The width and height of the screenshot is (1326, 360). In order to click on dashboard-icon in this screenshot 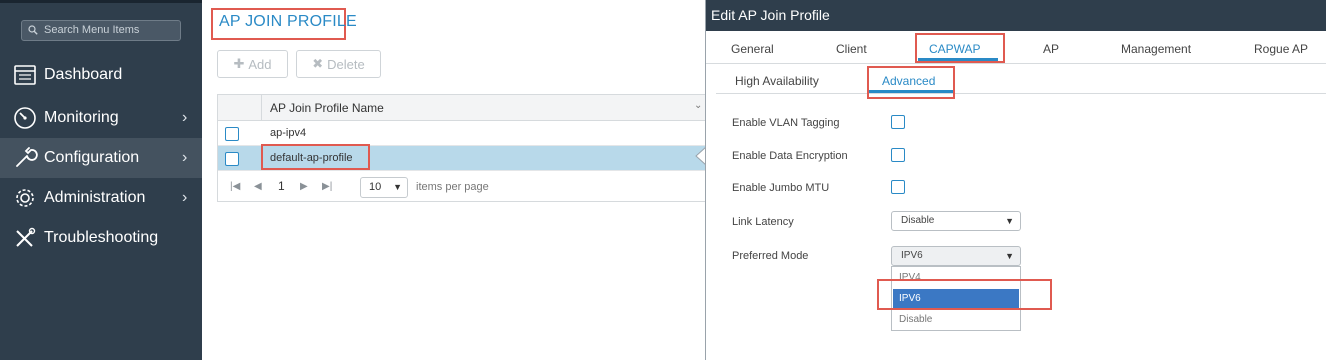, I will do `click(25, 75)`.